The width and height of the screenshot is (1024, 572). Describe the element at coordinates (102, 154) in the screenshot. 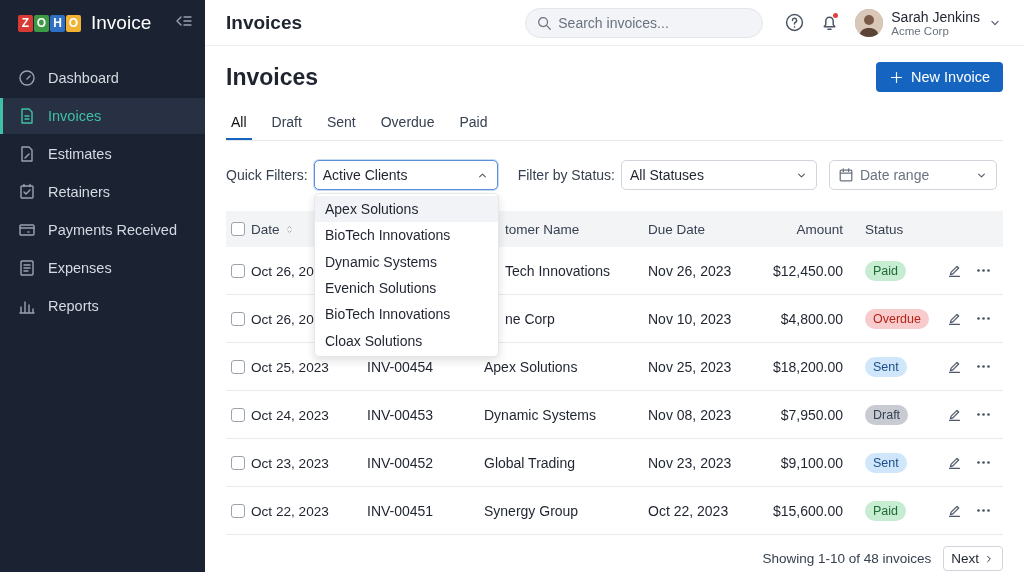

I see `sidebar-item: Estimates` at that location.